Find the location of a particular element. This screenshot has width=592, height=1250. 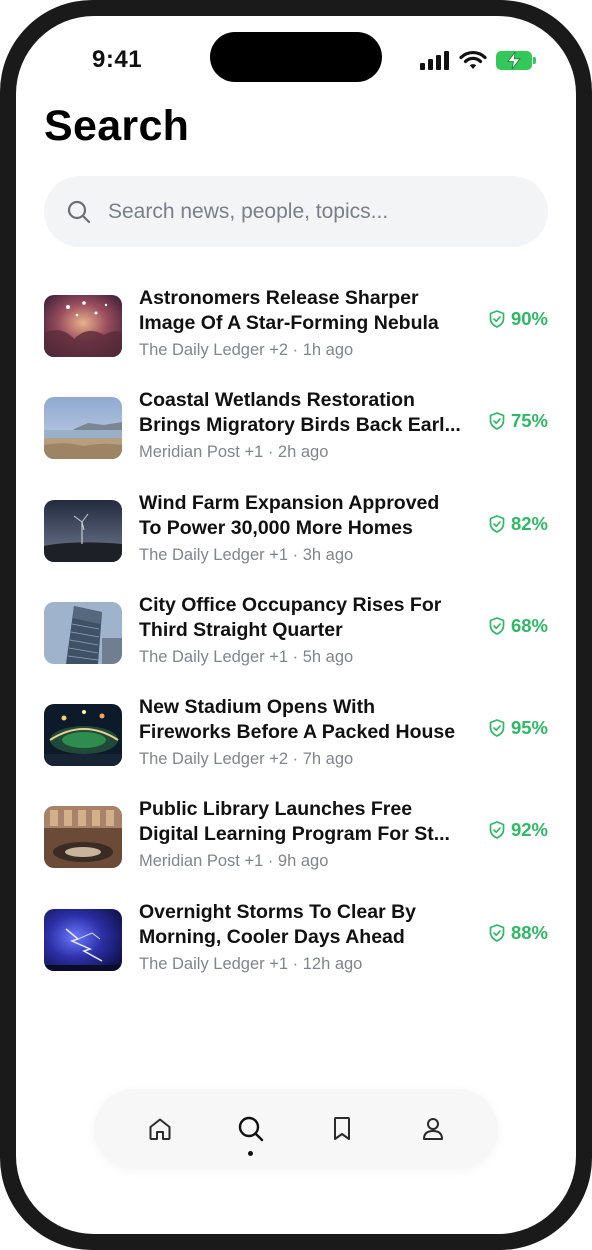

trust-score: 88% is located at coordinates (518, 933).